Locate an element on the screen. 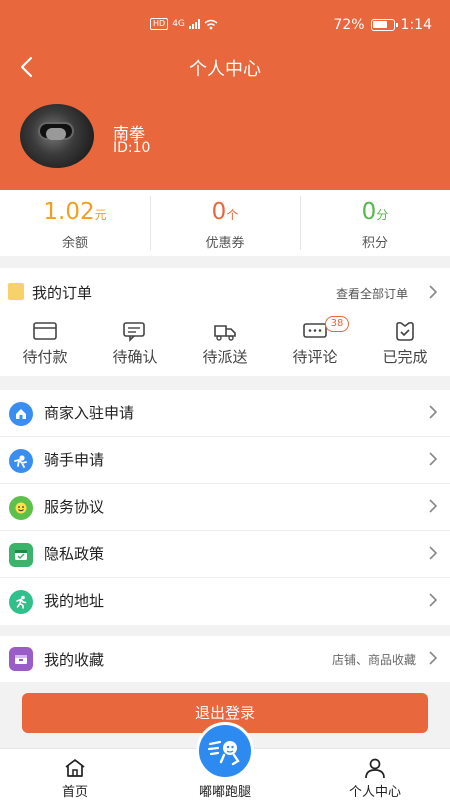 This screenshot has width=450, height=800. menu-item-service-agreement: 服务协议 is located at coordinates (225, 507).